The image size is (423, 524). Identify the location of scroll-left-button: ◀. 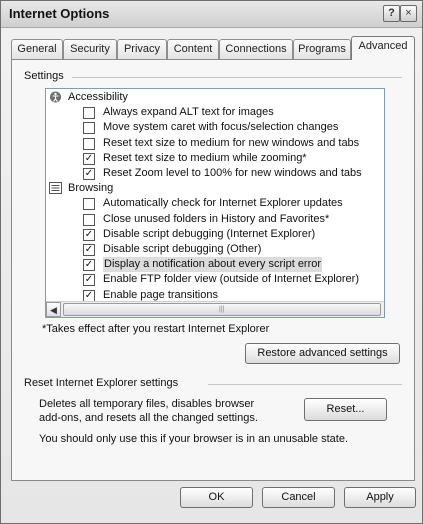
(53, 309).